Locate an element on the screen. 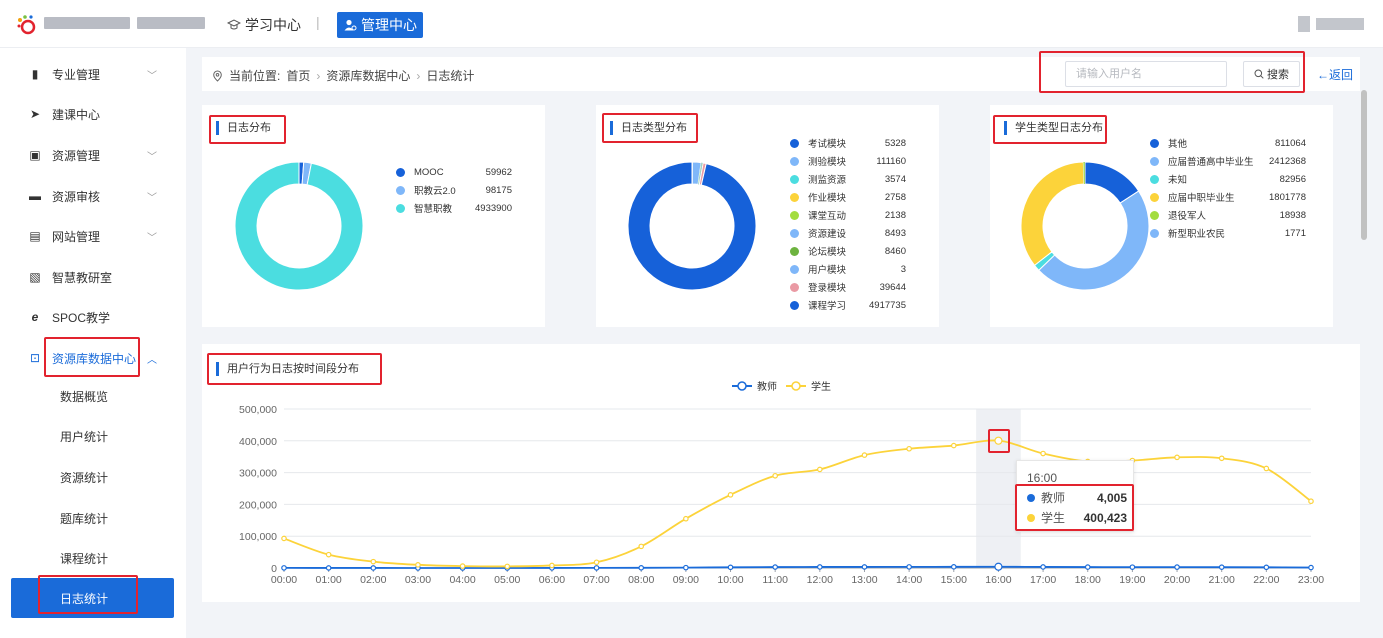 The width and height of the screenshot is (1383, 638). scrollbar-thumb is located at coordinates (1364, 165).